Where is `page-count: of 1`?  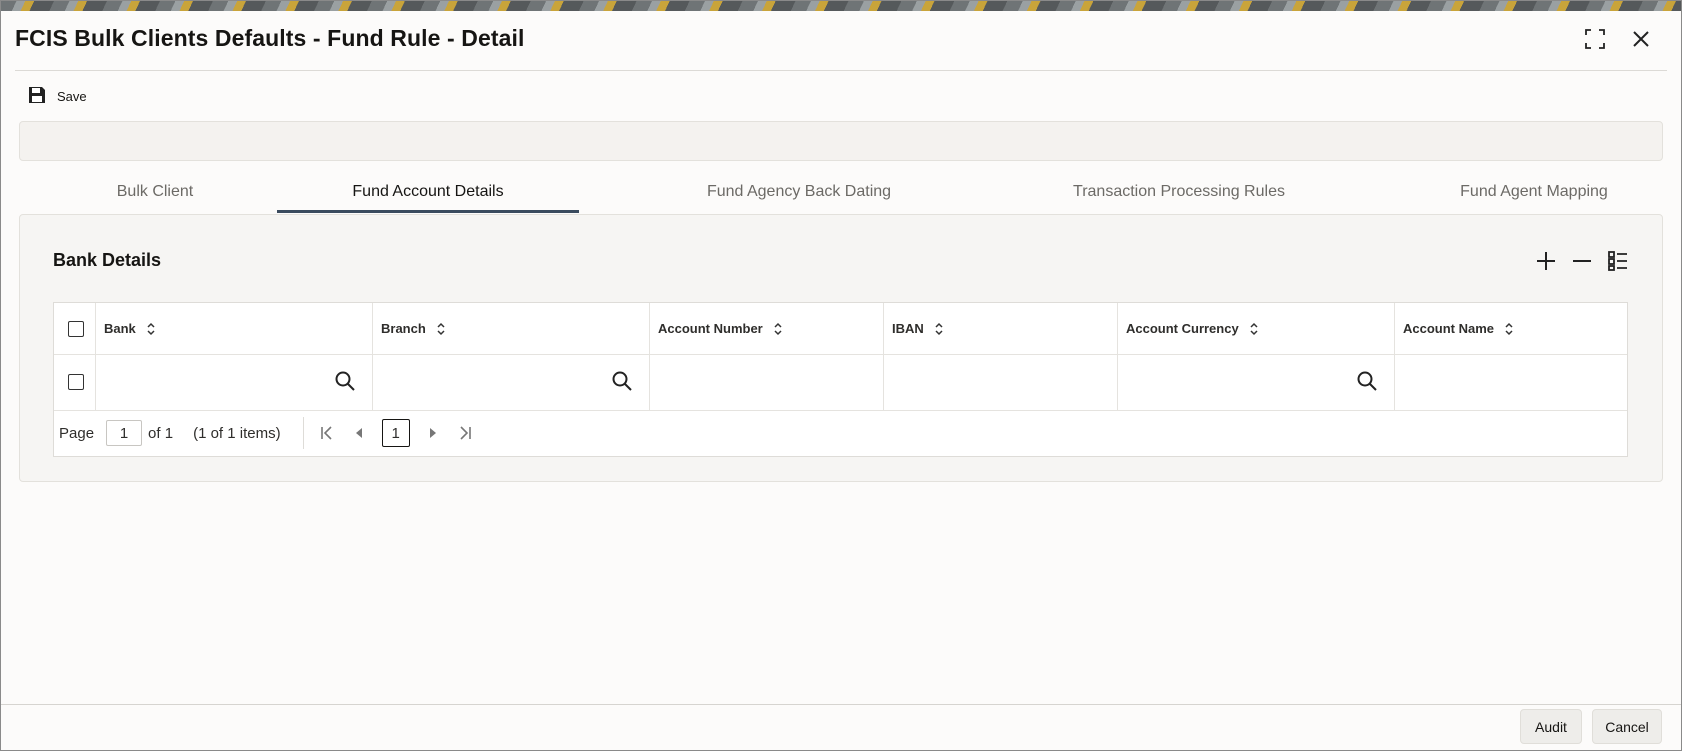
page-count: of 1 is located at coordinates (161, 433).